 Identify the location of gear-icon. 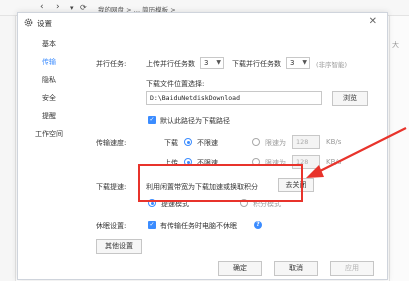
(28, 22).